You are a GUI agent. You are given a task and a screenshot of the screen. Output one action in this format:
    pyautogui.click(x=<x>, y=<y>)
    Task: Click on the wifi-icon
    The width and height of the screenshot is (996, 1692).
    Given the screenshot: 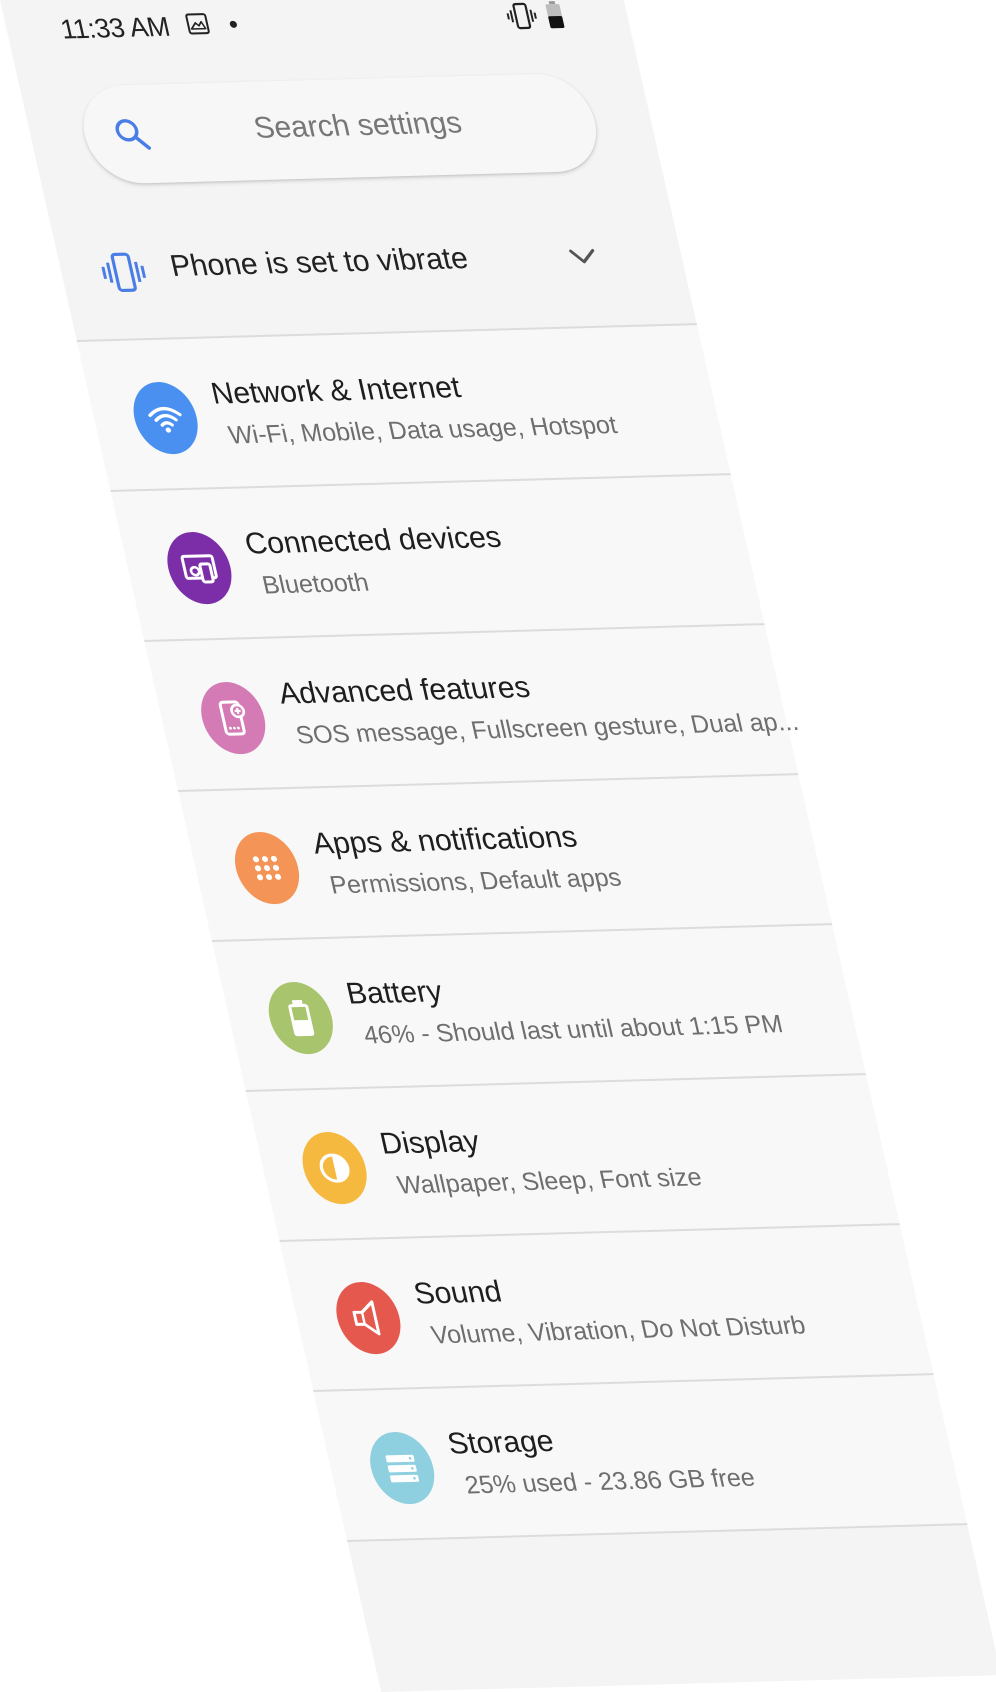 What is the action you would take?
    pyautogui.click(x=165, y=418)
    